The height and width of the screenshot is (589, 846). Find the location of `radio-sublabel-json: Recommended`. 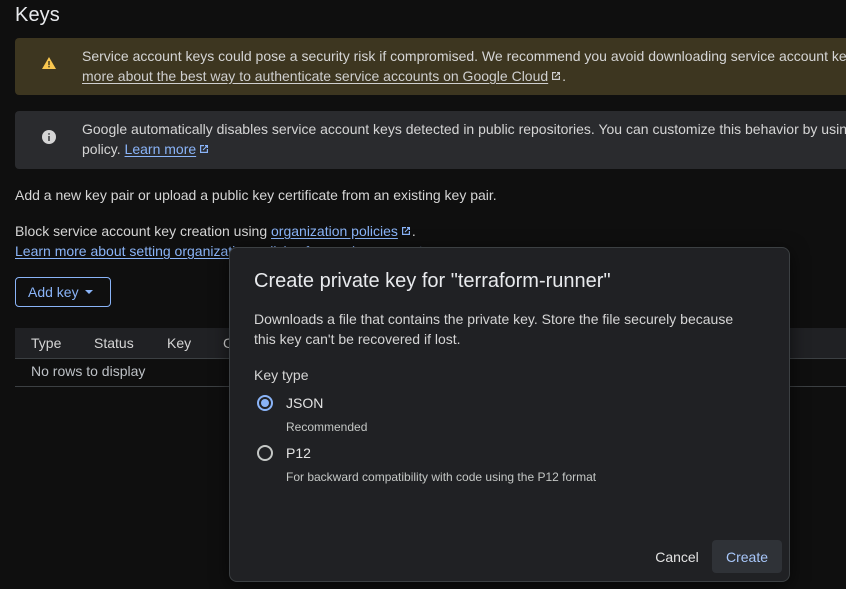

radio-sublabel-json: Recommended is located at coordinates (327, 427).